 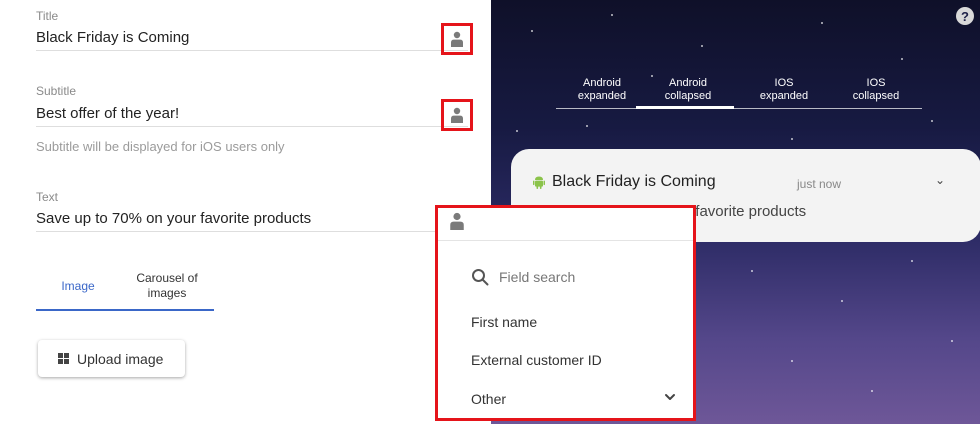 What do you see at coordinates (252, 231) in the screenshot?
I see `text-underline` at bounding box center [252, 231].